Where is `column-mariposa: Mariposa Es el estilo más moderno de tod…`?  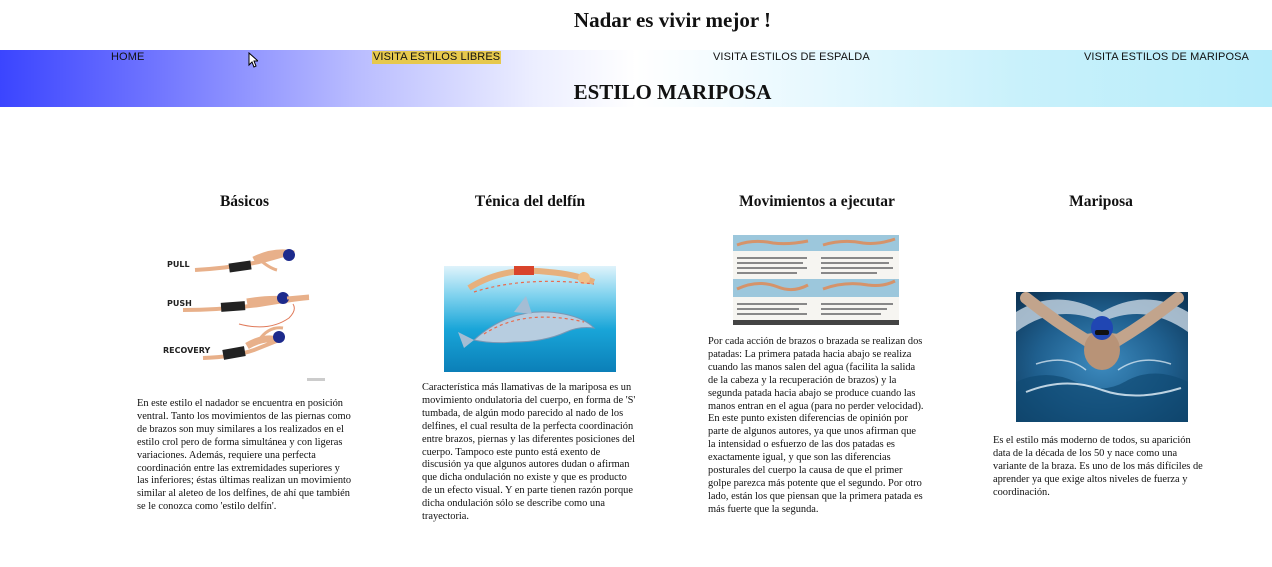 column-mariposa: Mariposa Es el estilo más moderno de tod… is located at coordinates (1101, 365).